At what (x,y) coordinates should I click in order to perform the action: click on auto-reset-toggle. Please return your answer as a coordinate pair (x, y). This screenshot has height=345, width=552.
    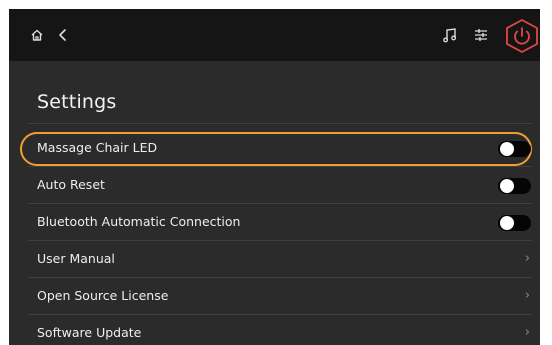
    Looking at the image, I should click on (514, 186).